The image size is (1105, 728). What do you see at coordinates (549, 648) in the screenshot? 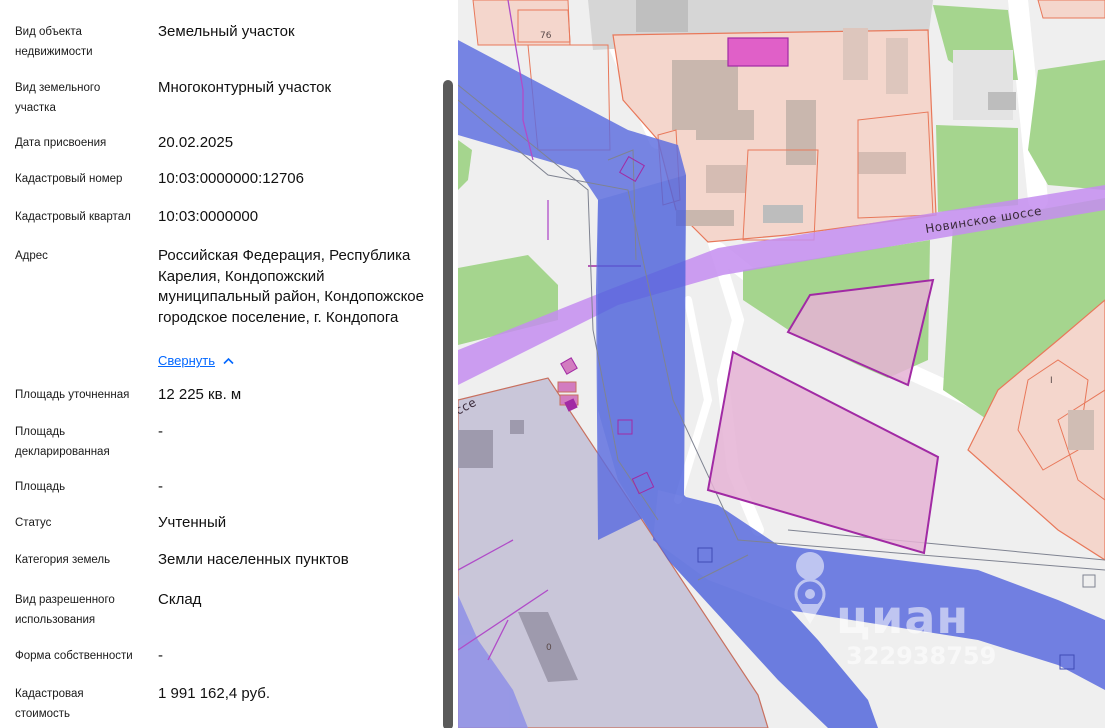
I see `parcel-number-bottom: 0` at bounding box center [549, 648].